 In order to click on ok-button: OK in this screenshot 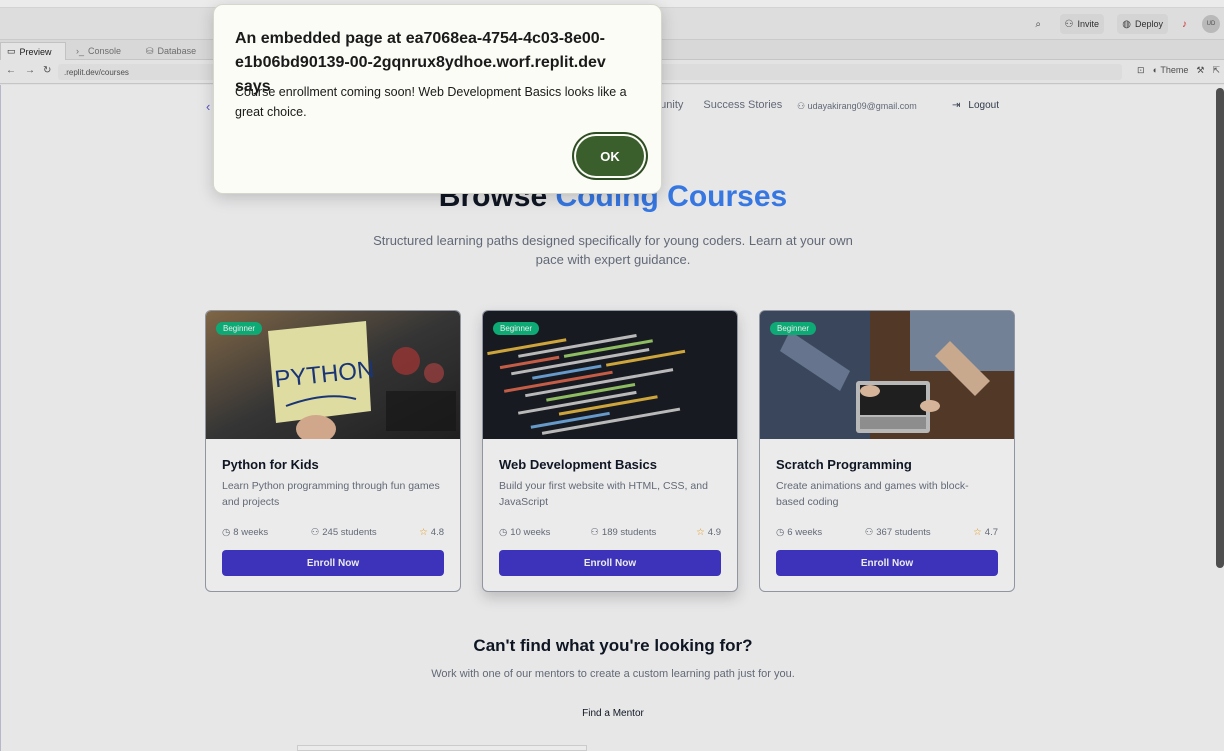, I will do `click(610, 156)`.